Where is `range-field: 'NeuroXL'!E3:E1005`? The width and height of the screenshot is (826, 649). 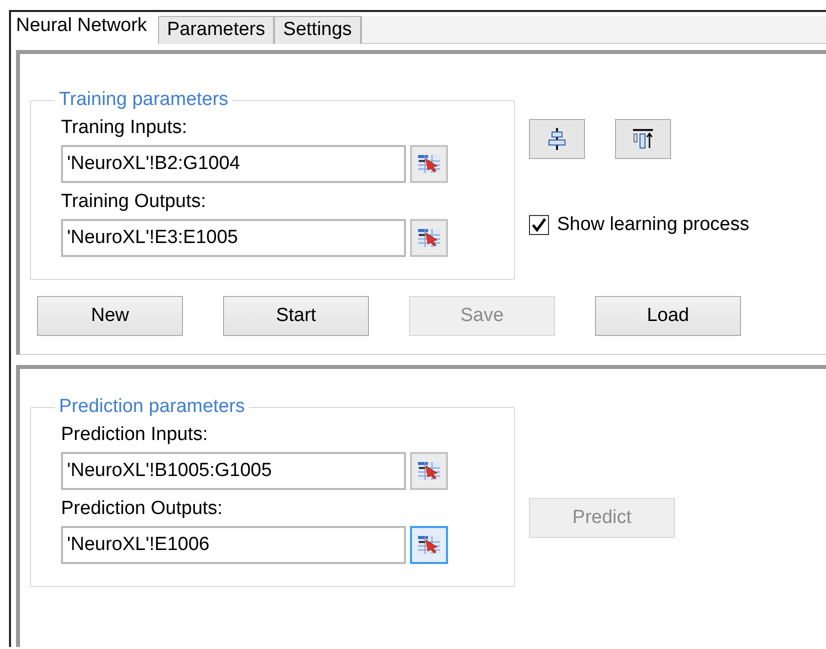 range-field: 'NeuroXL'!E3:E1005 is located at coordinates (233, 238).